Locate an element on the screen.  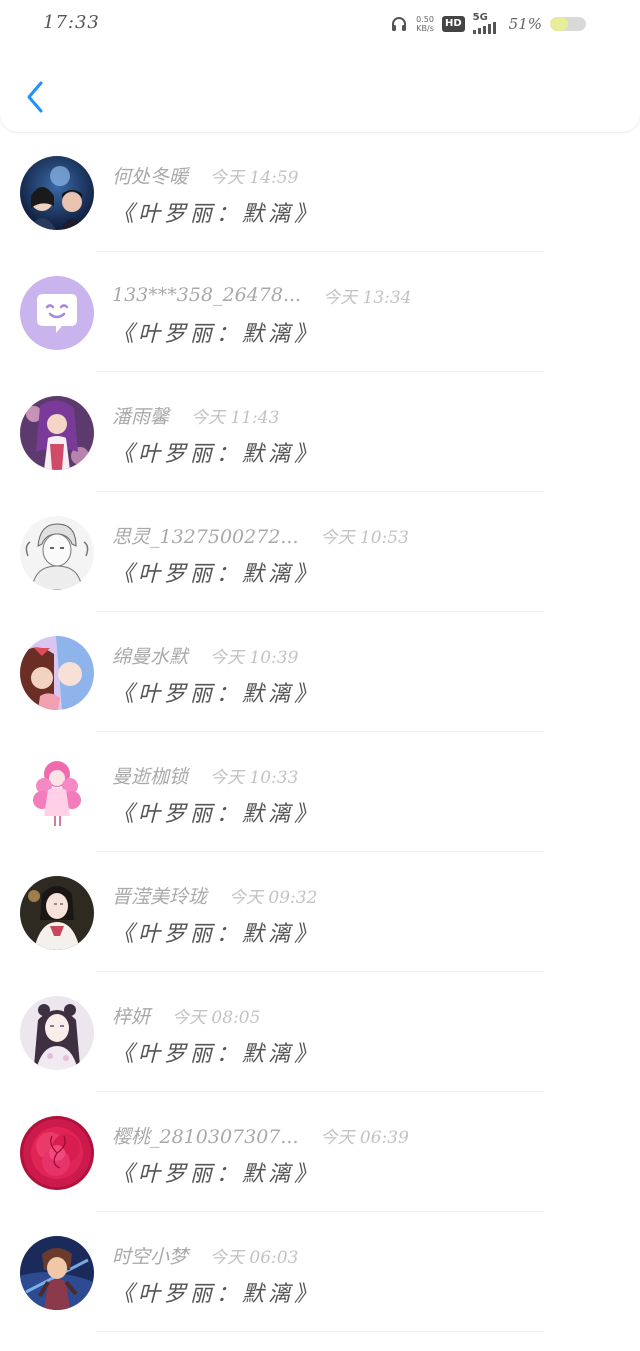
notification-item: 晋滢美玲珑 今天 09:32 《叶罗丽：默漓》 is located at coordinates (320, 912).